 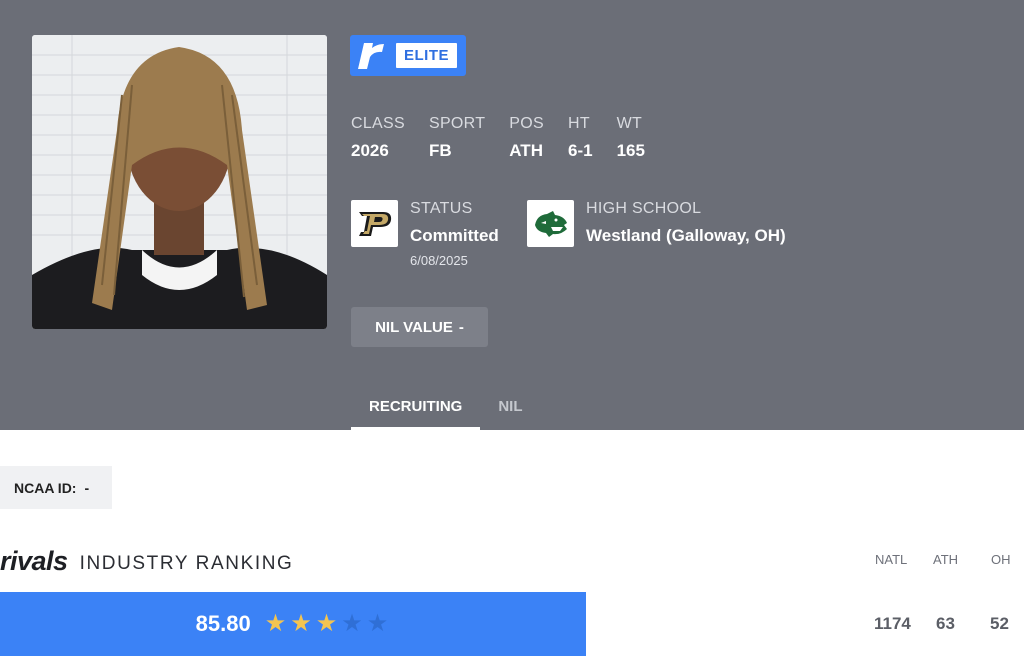 What do you see at coordinates (526, 150) in the screenshot?
I see `stat-value: ATH` at bounding box center [526, 150].